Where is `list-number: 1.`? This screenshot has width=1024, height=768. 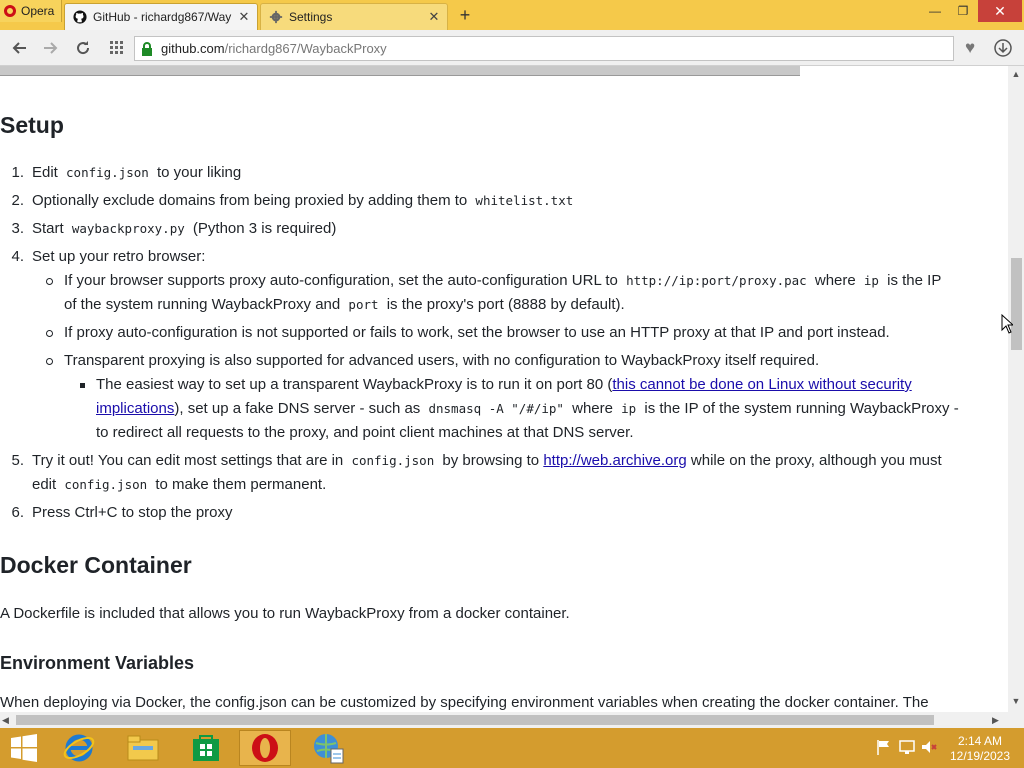 list-number: 1. is located at coordinates (17, 172).